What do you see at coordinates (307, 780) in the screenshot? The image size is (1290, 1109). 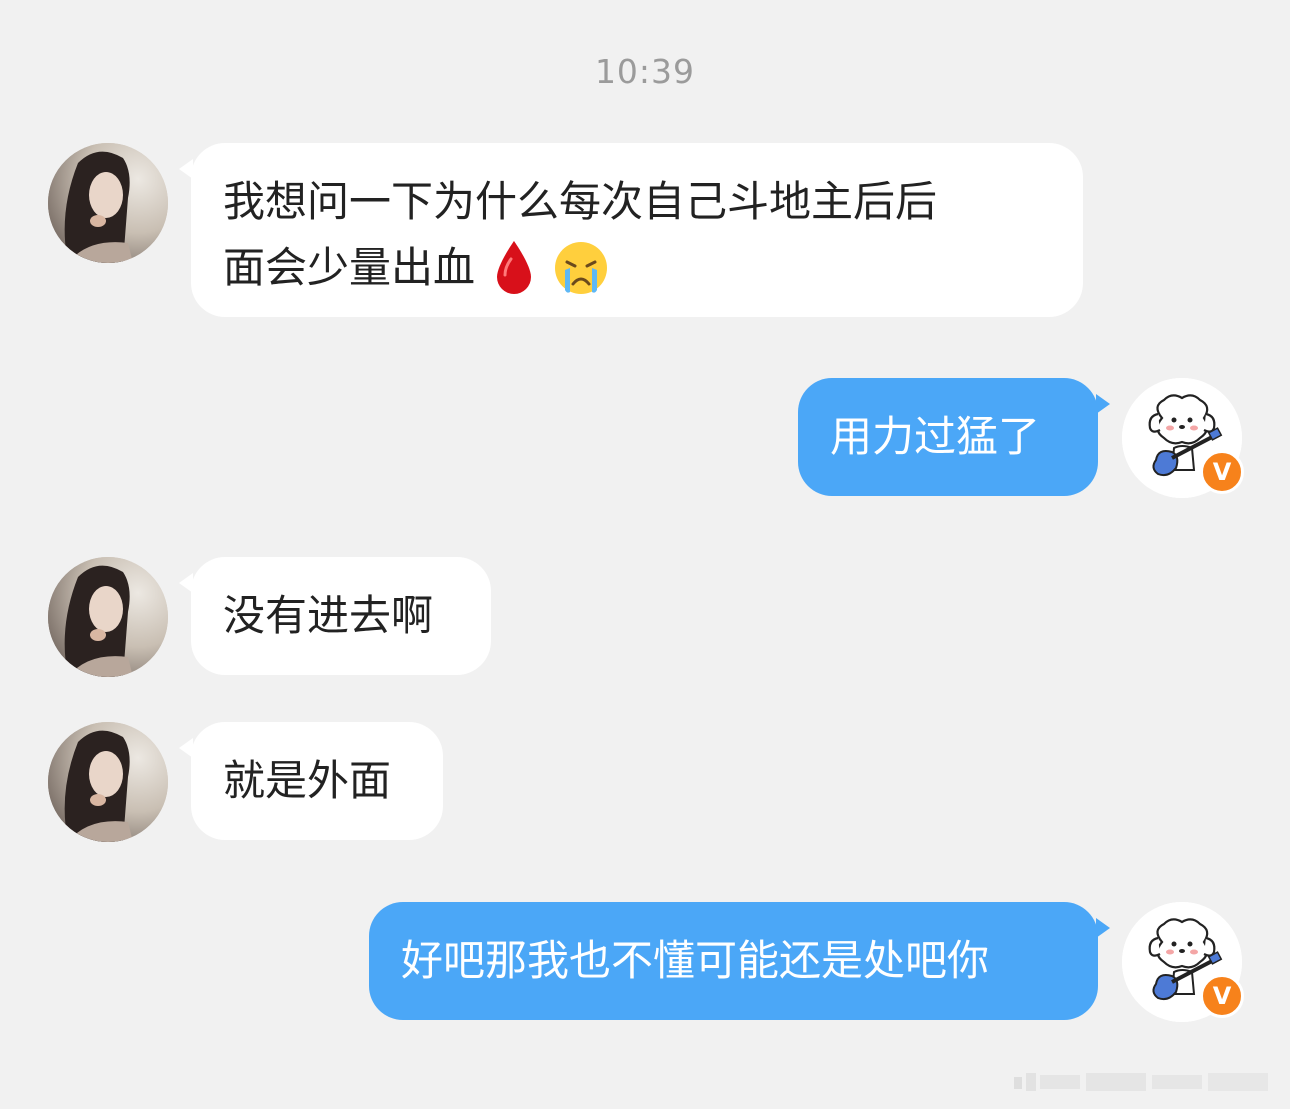 I see `message-text: 就是外面` at bounding box center [307, 780].